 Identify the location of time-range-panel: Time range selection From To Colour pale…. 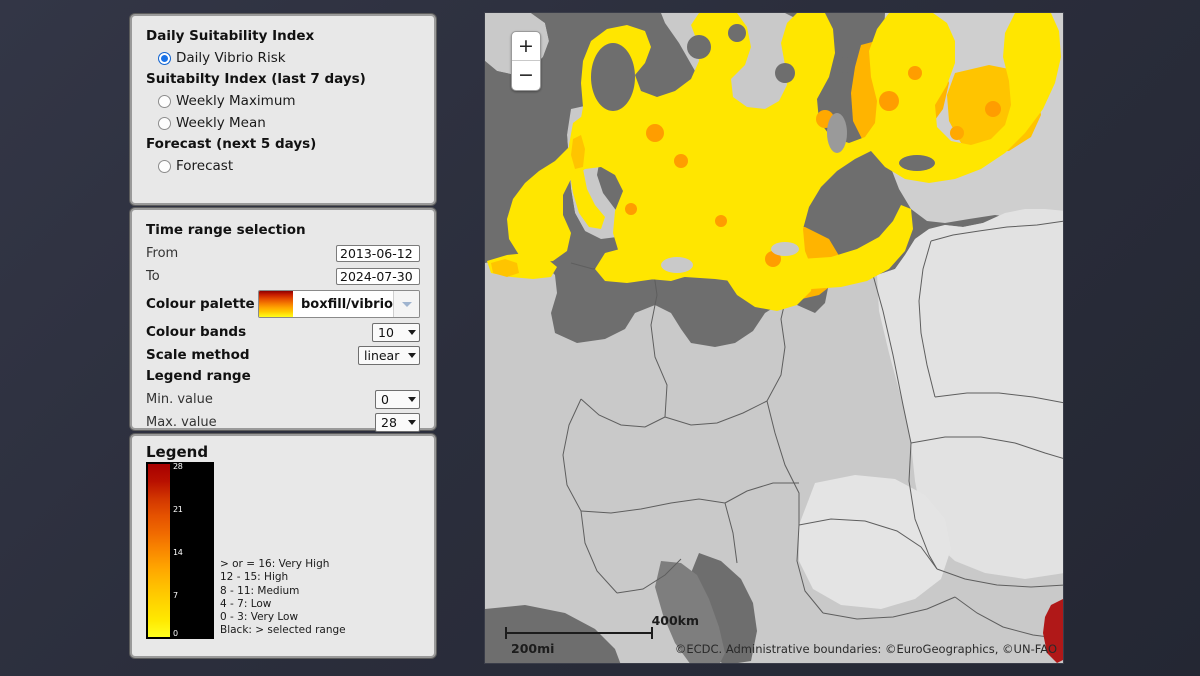
(283, 320).